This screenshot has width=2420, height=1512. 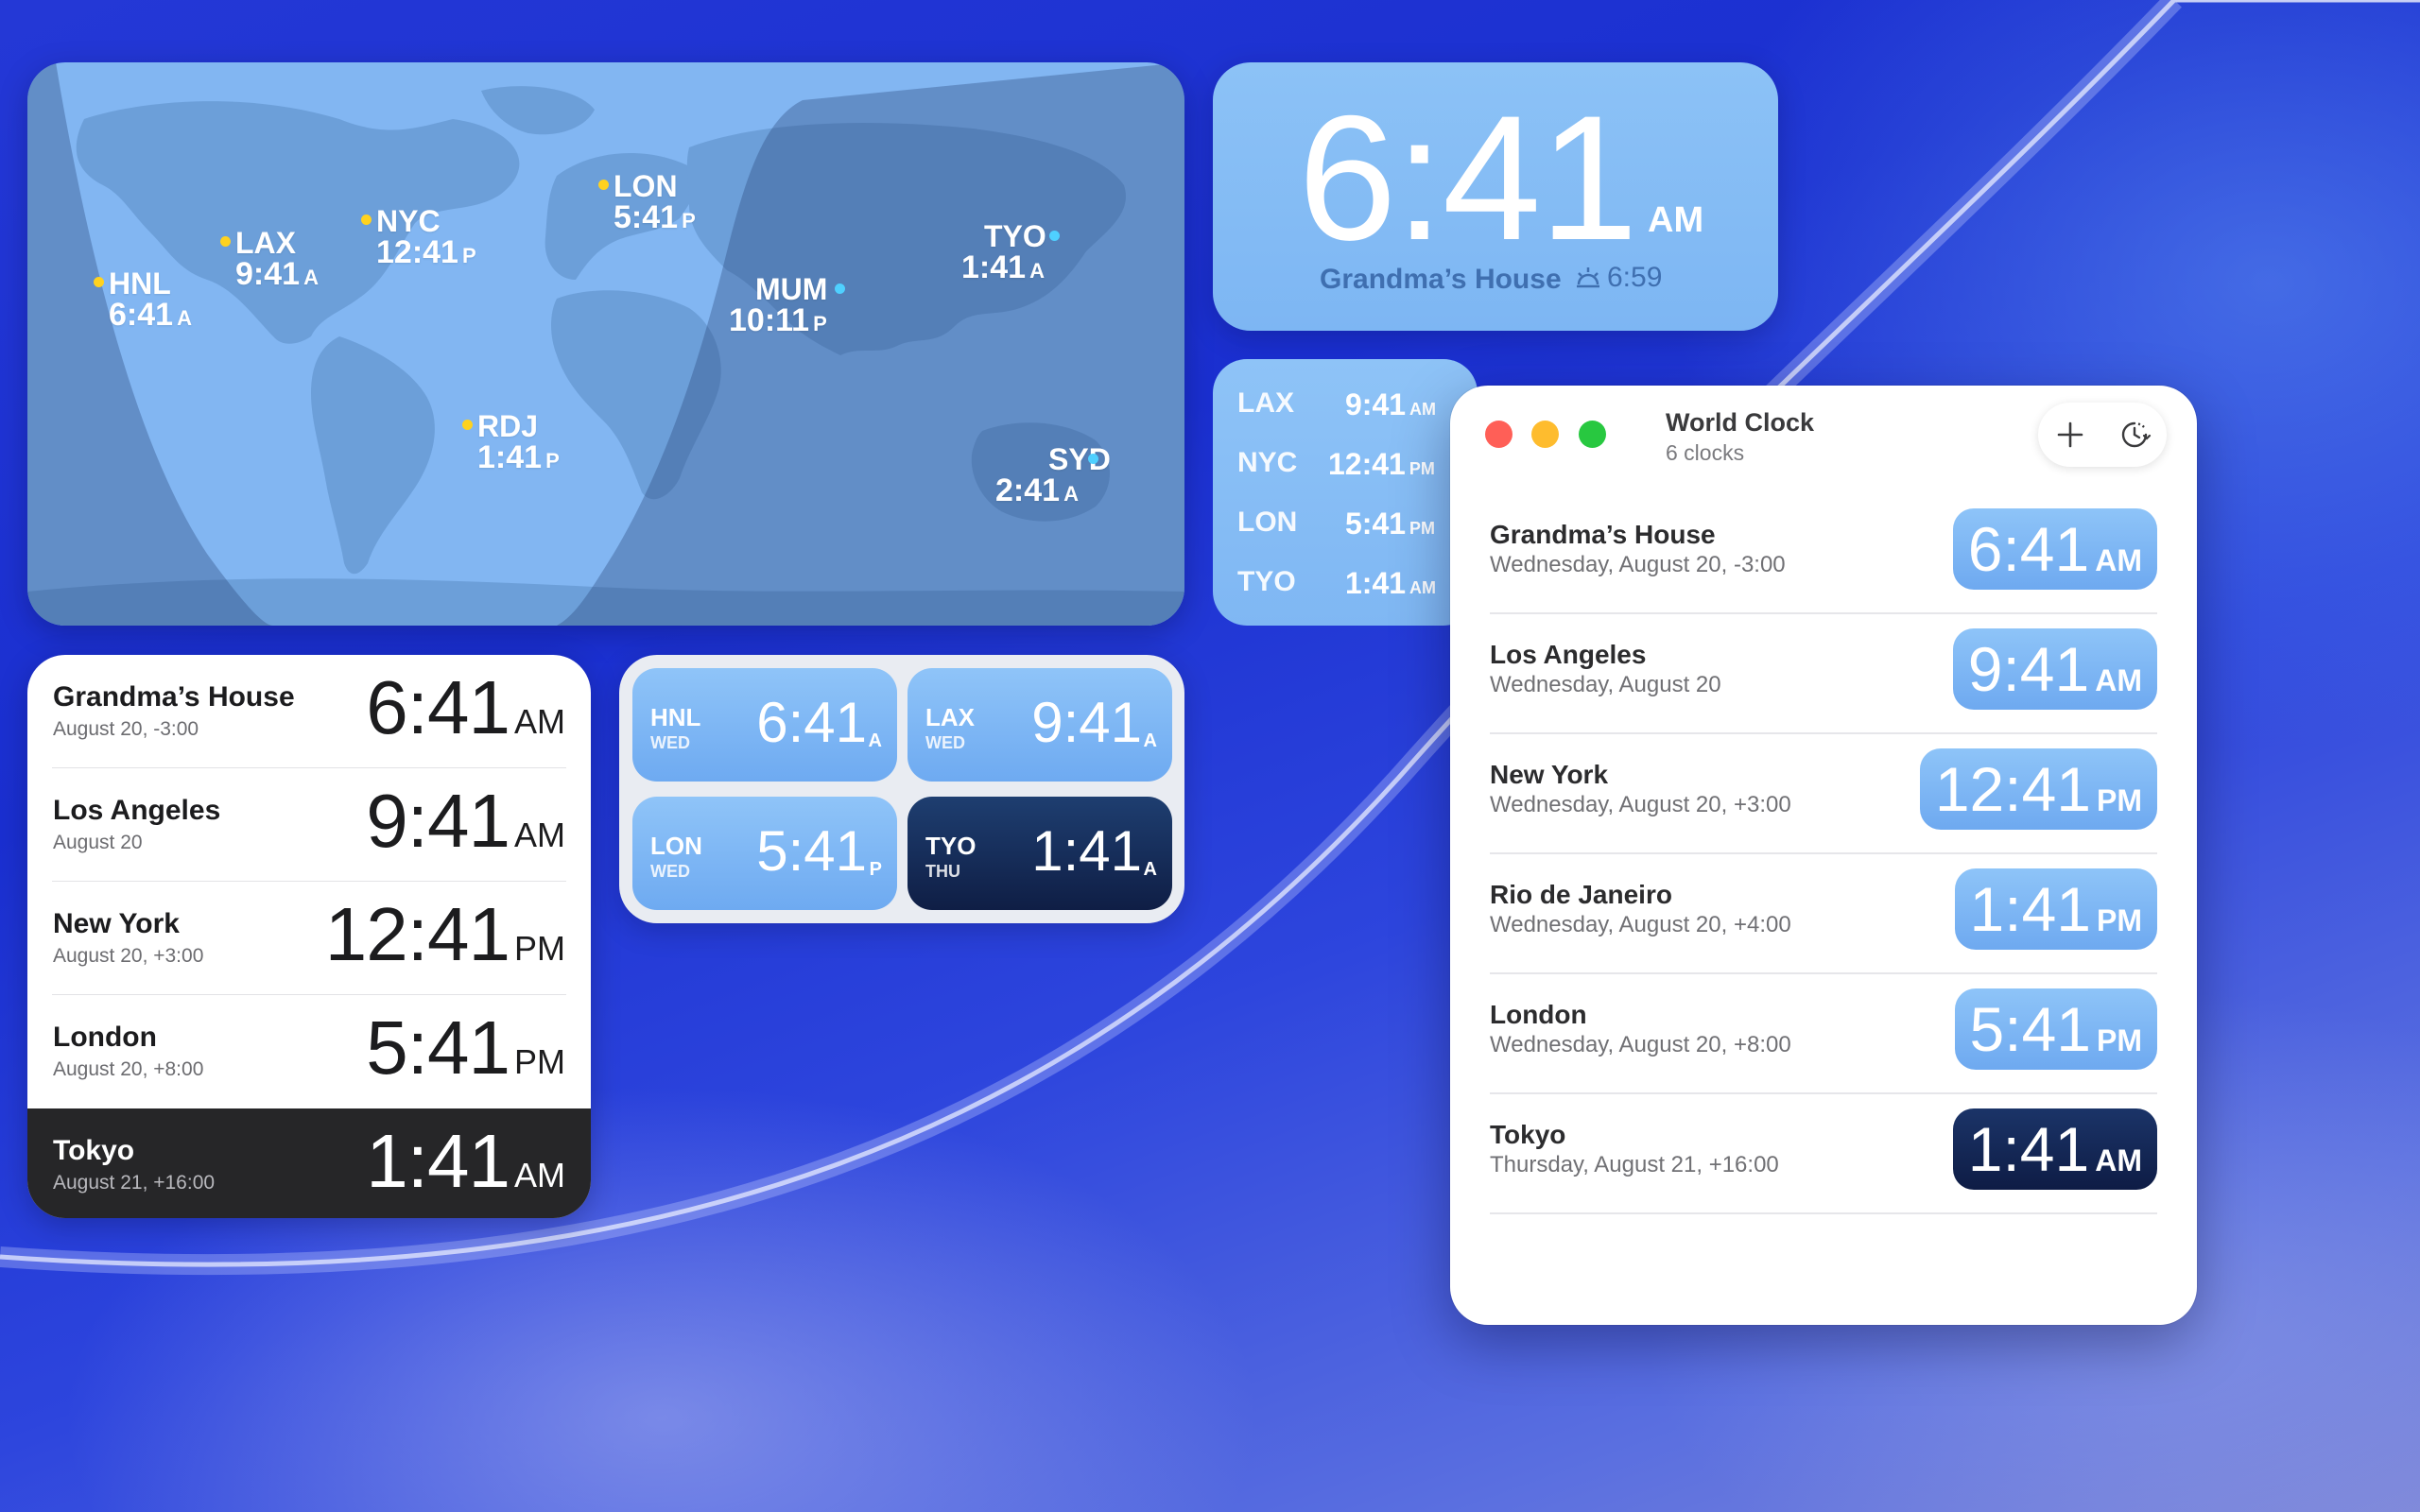 I want to click on minimize-button, so click(x=1545, y=434).